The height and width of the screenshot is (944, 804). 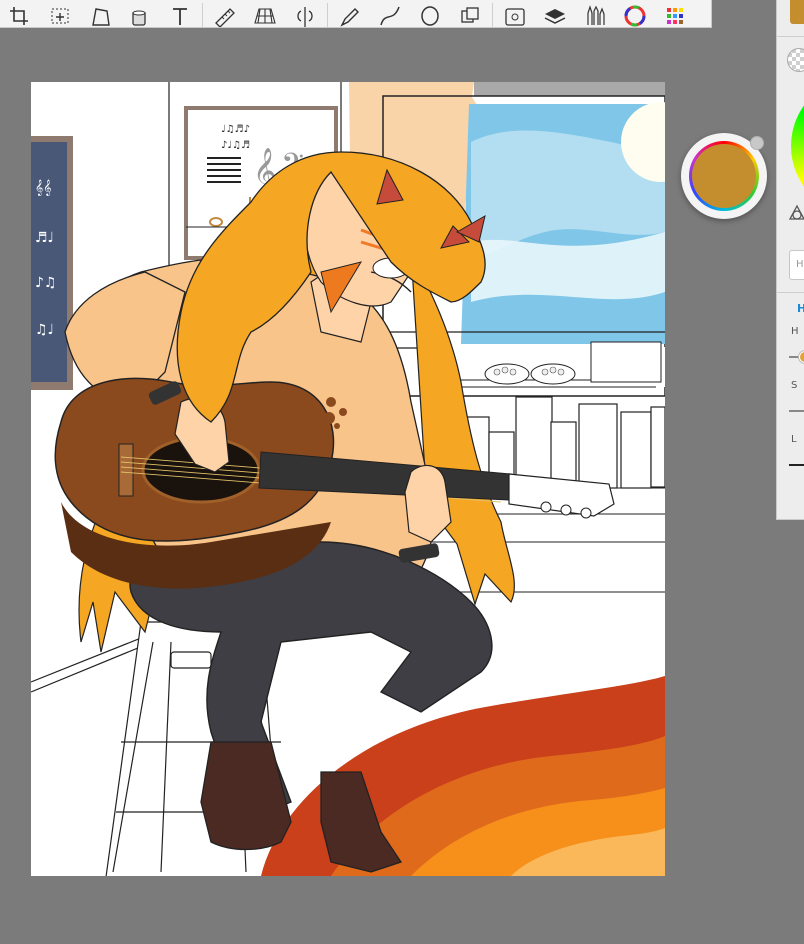 What do you see at coordinates (800, 264) in the screenshot?
I see `hex-placeholder: H` at bounding box center [800, 264].